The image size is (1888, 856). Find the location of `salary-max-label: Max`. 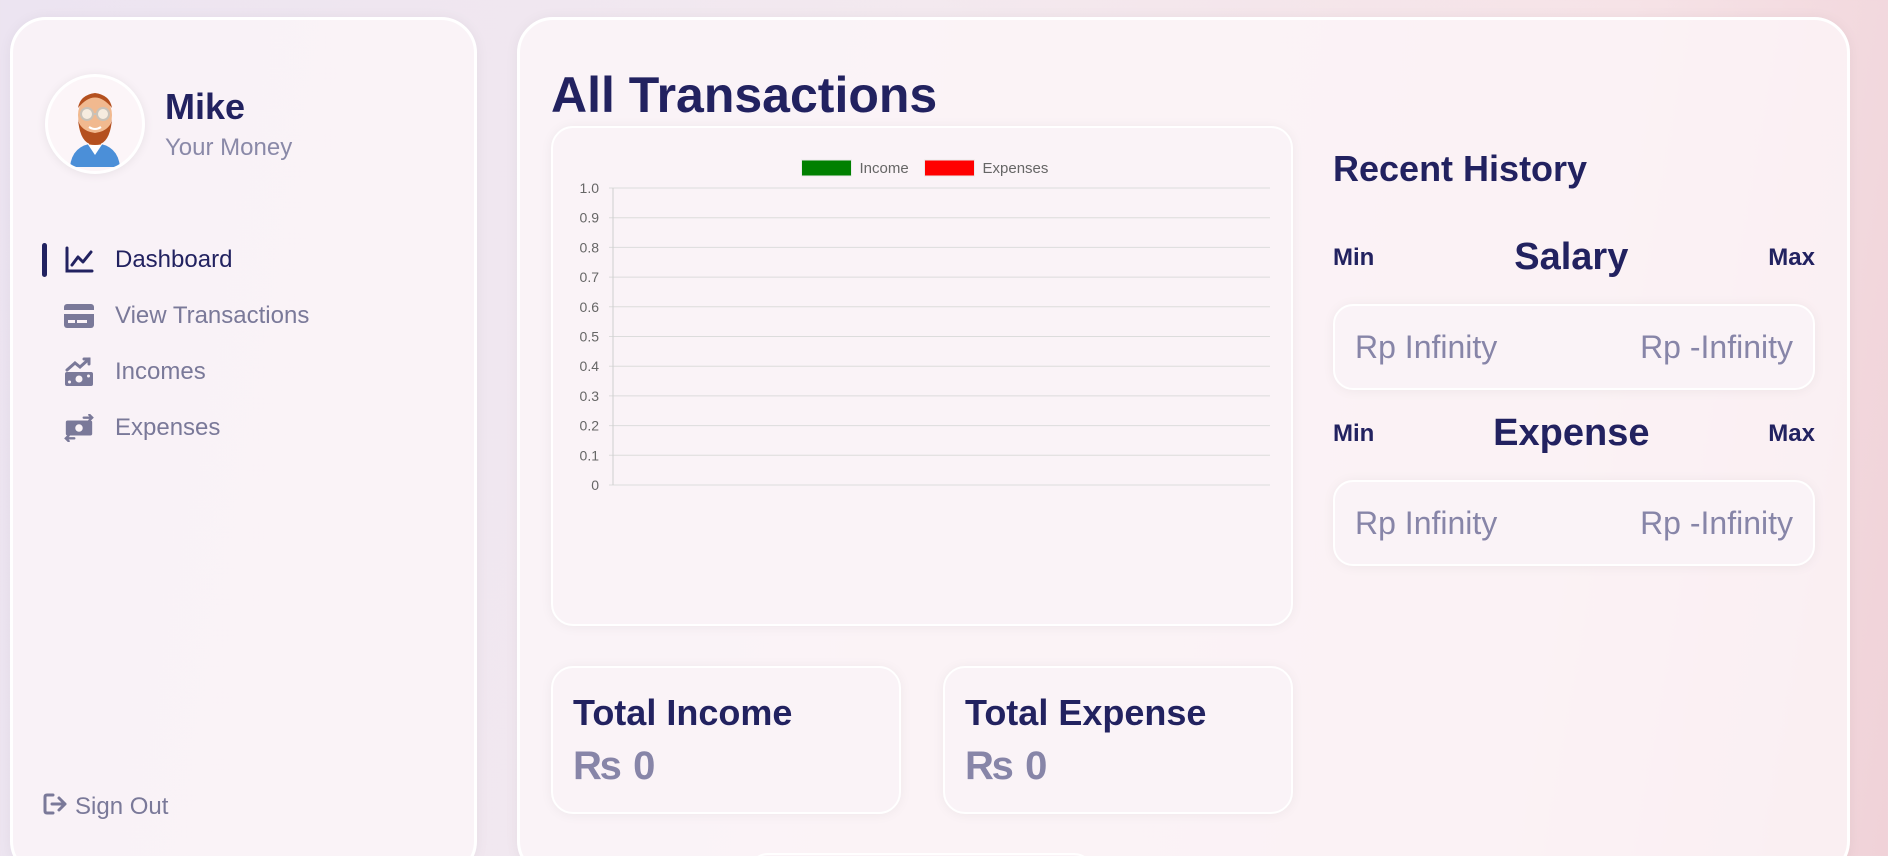

salary-max-label: Max is located at coordinates (1791, 257).